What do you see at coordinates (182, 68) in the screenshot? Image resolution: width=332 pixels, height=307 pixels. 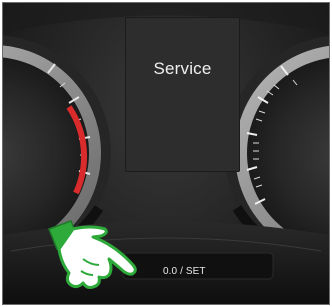 I see `service-message: Service` at bounding box center [182, 68].